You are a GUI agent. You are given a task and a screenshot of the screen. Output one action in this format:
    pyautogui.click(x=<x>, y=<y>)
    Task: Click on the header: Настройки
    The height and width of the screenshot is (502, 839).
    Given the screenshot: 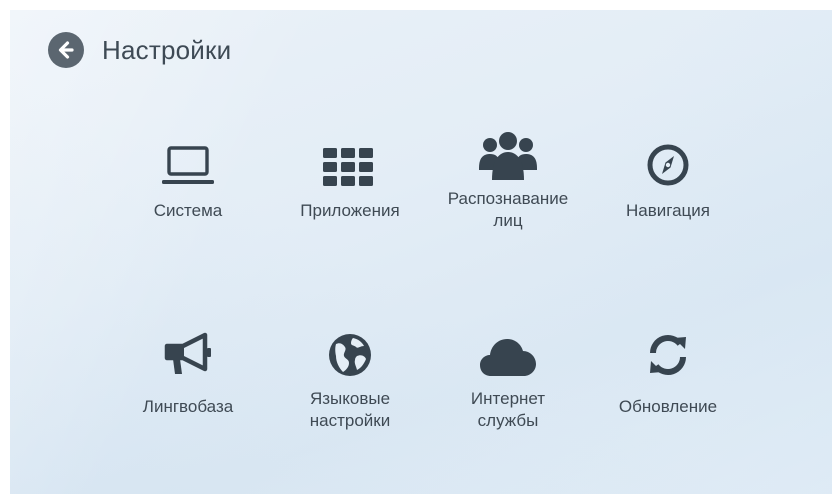 What is the action you would take?
    pyautogui.click(x=139, y=50)
    